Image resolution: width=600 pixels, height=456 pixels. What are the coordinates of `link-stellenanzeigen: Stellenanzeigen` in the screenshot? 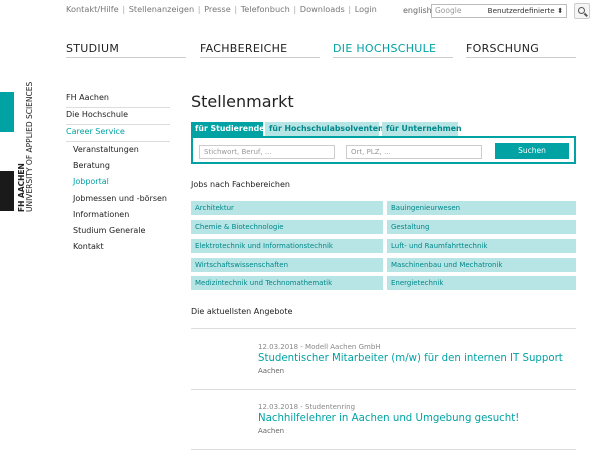 It's located at (161, 9).